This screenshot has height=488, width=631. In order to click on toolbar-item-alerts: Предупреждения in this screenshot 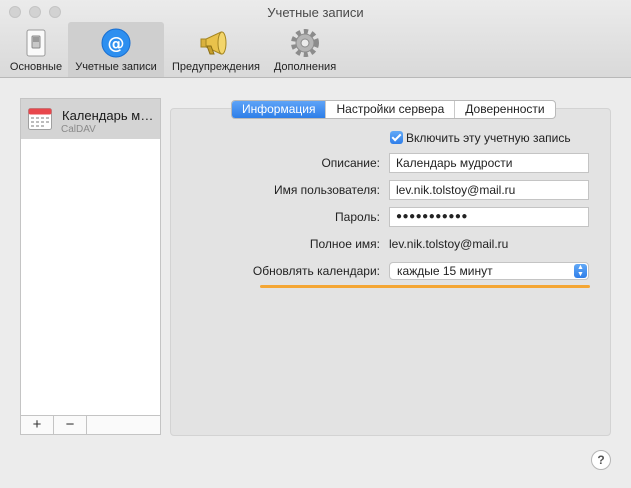, I will do `click(216, 49)`.